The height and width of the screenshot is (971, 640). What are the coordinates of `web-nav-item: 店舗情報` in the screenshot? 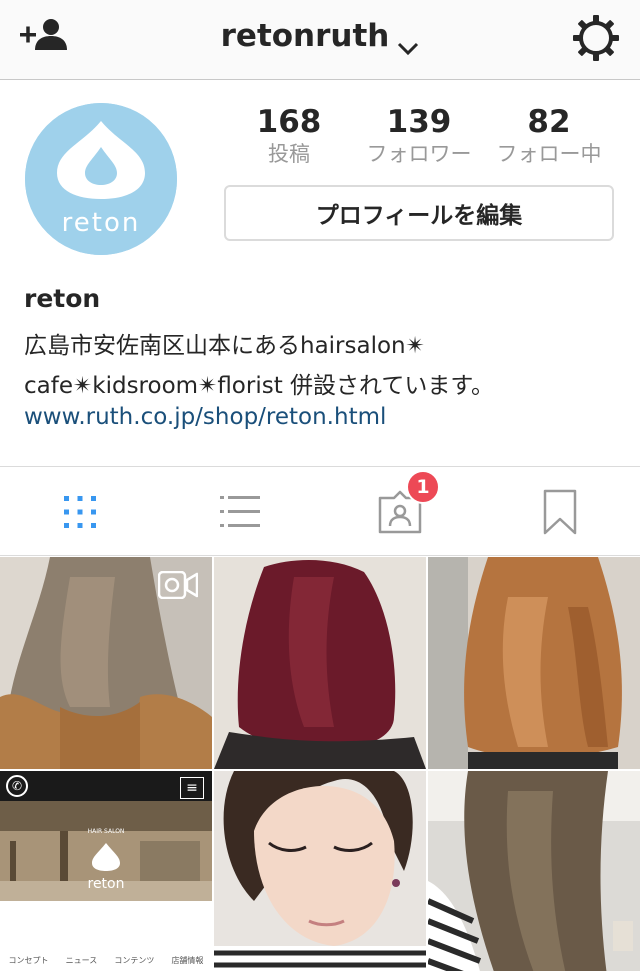 It's located at (187, 960).